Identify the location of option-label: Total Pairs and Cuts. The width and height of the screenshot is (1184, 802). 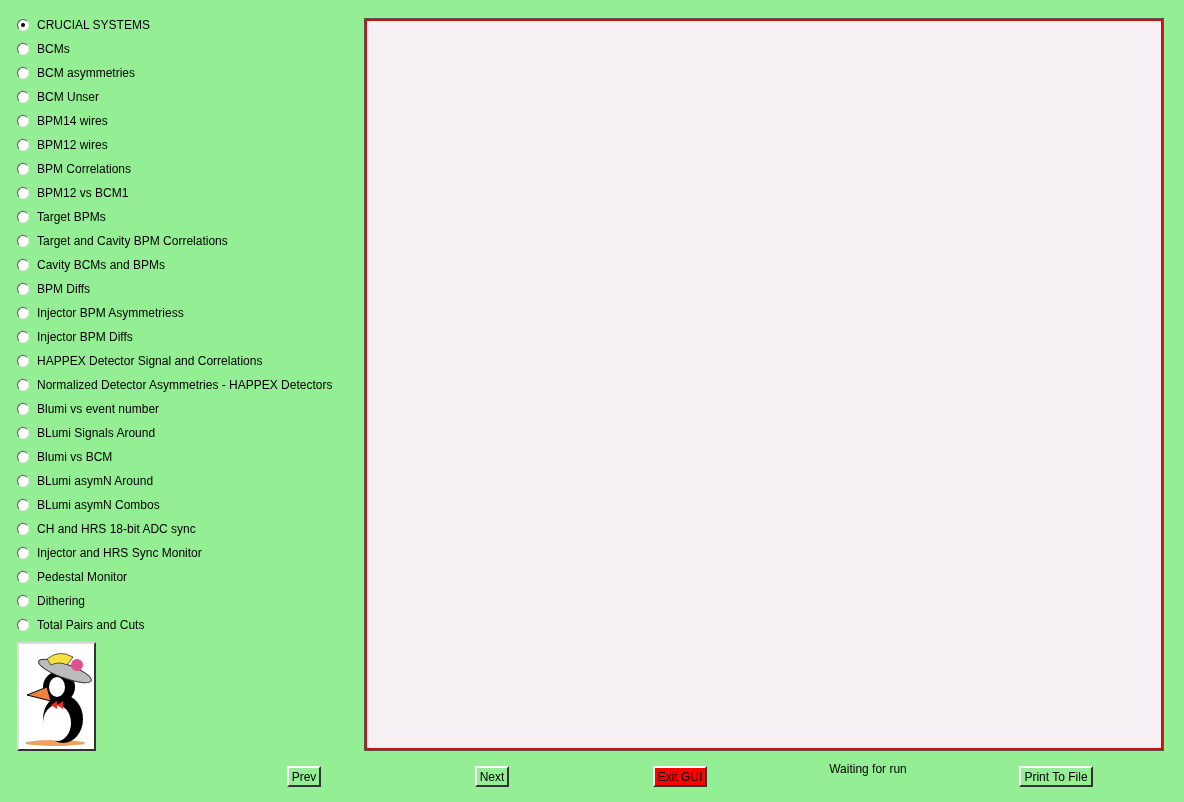
(91, 625).